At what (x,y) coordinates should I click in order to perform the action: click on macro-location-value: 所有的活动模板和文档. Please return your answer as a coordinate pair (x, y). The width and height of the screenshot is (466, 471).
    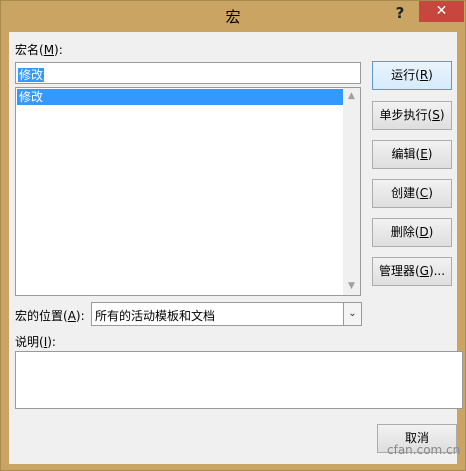
    Looking at the image, I should click on (155, 316).